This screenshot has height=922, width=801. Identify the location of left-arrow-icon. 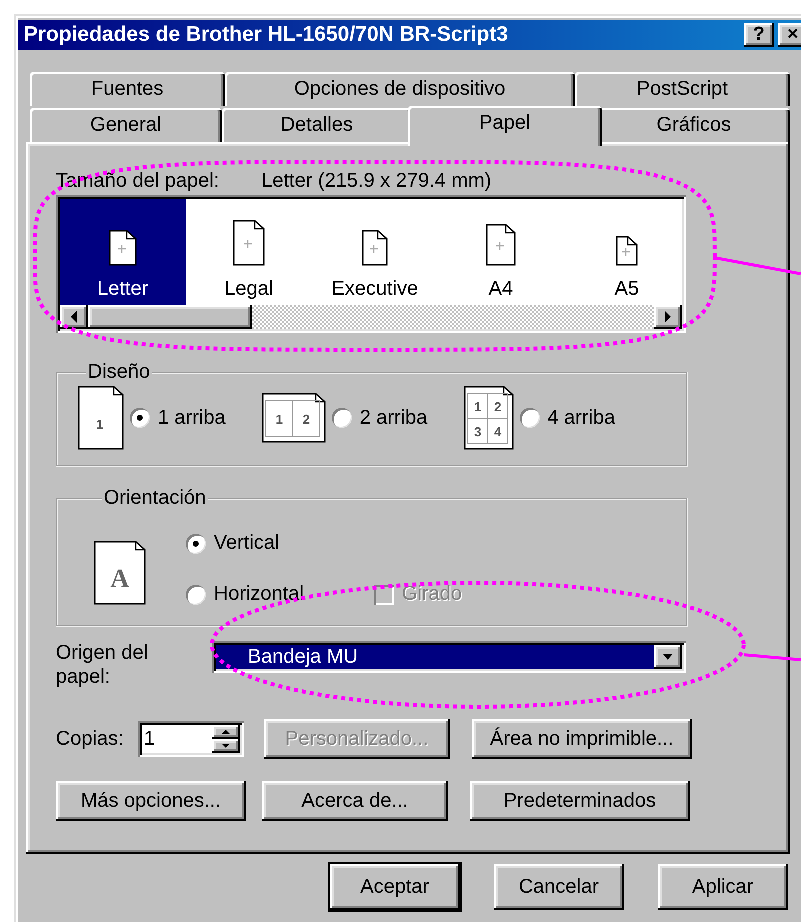
(74, 317).